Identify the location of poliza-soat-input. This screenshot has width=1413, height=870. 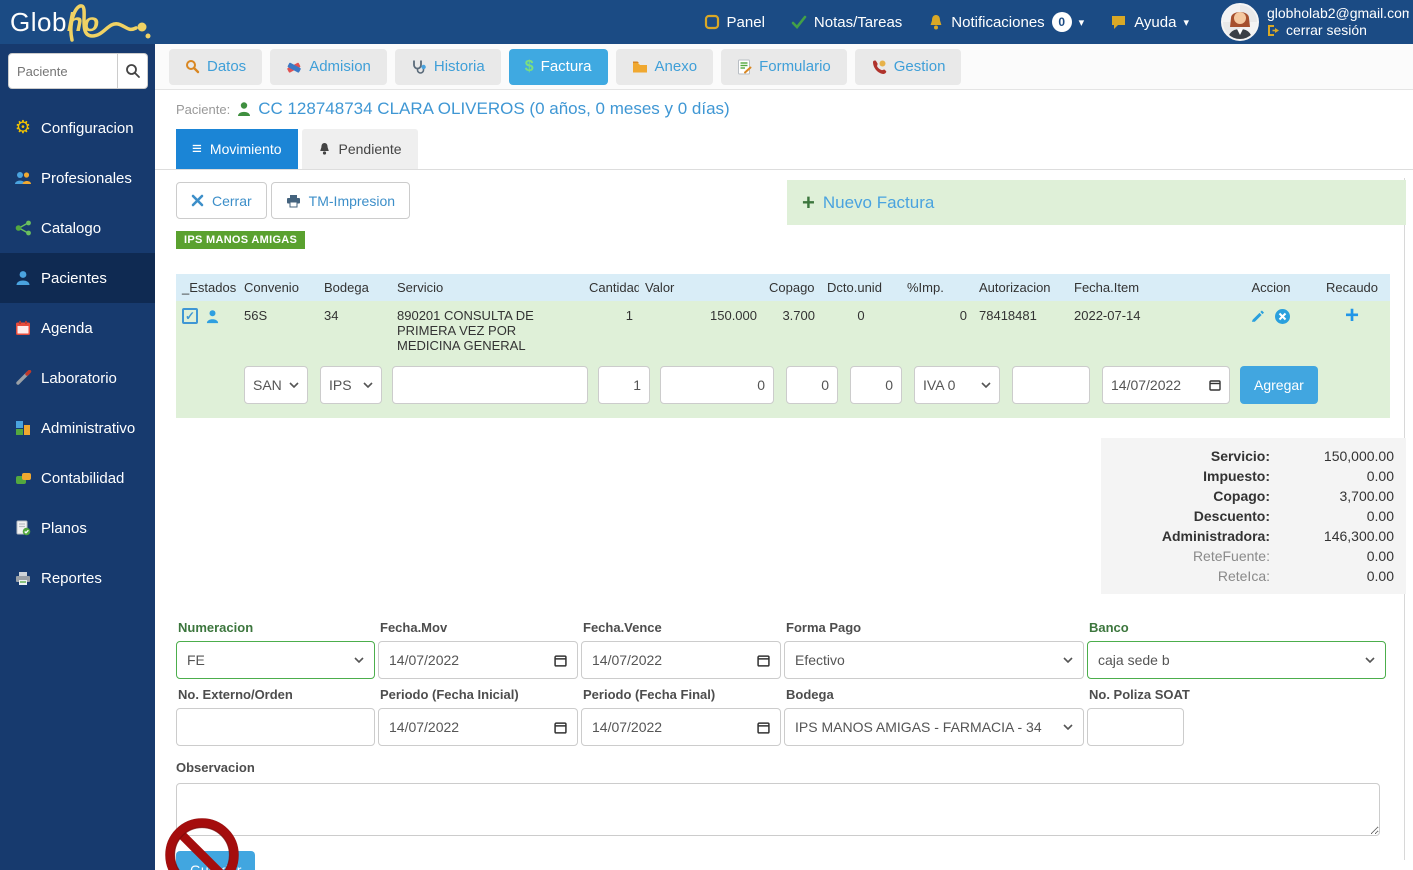
(1135, 727).